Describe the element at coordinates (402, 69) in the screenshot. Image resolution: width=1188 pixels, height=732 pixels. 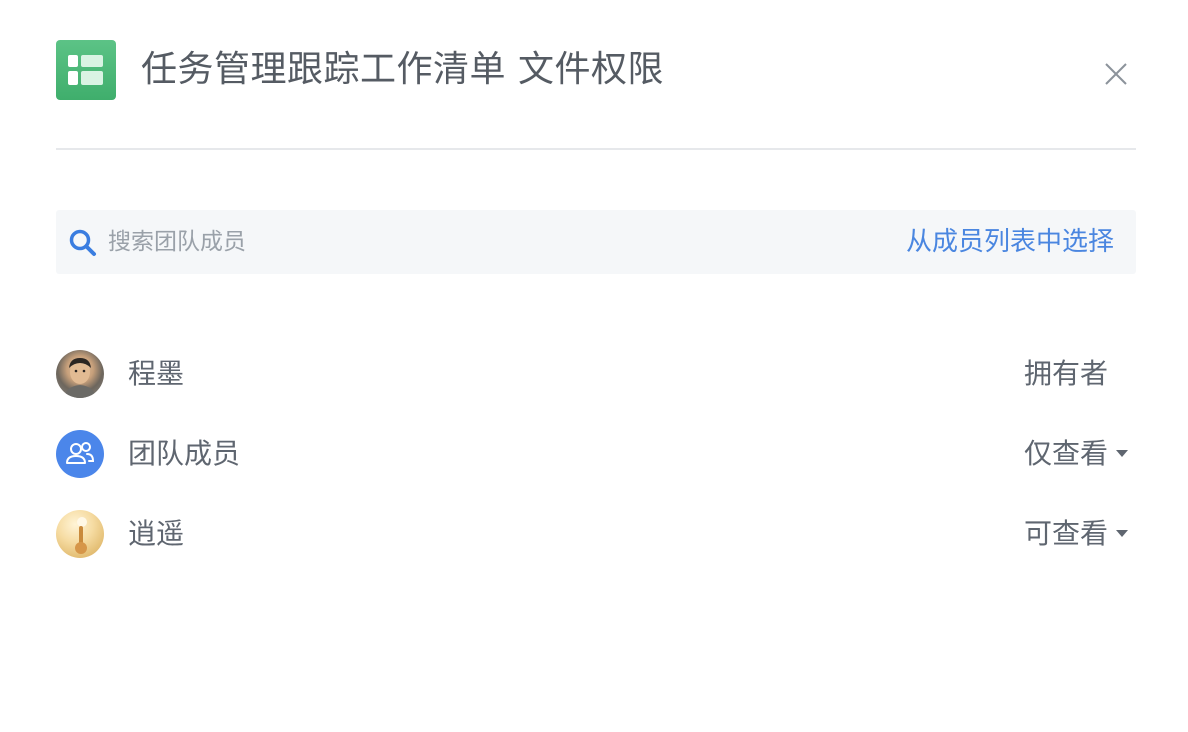
I see `dialog-title: 任务管理跟踪工作清单 文件权限` at that location.